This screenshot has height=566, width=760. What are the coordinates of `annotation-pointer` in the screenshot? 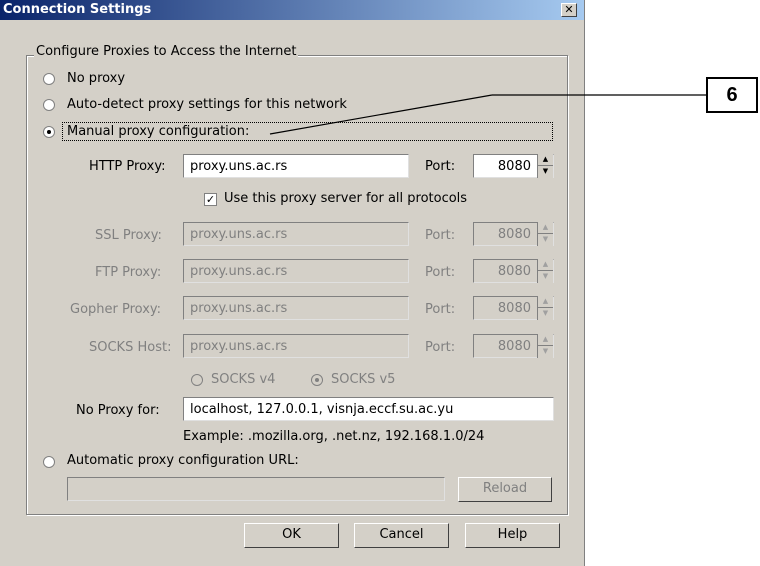 It's located at (487, 114).